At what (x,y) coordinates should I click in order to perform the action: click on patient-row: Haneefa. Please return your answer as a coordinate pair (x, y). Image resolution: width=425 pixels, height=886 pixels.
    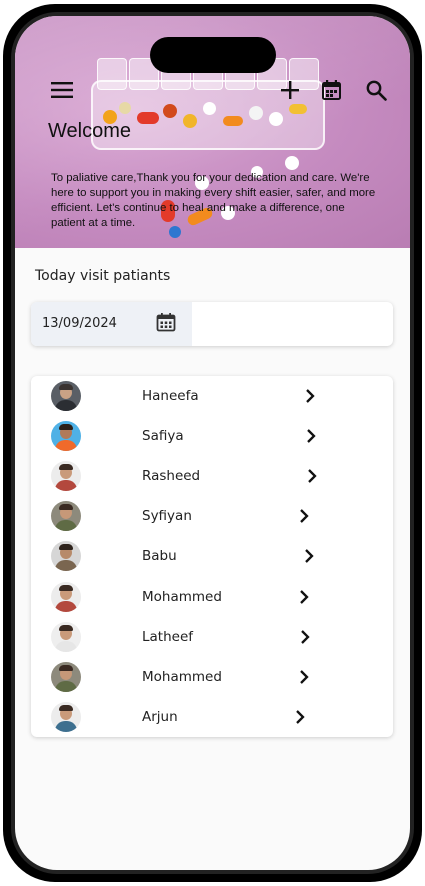
    Looking at the image, I should click on (212, 396).